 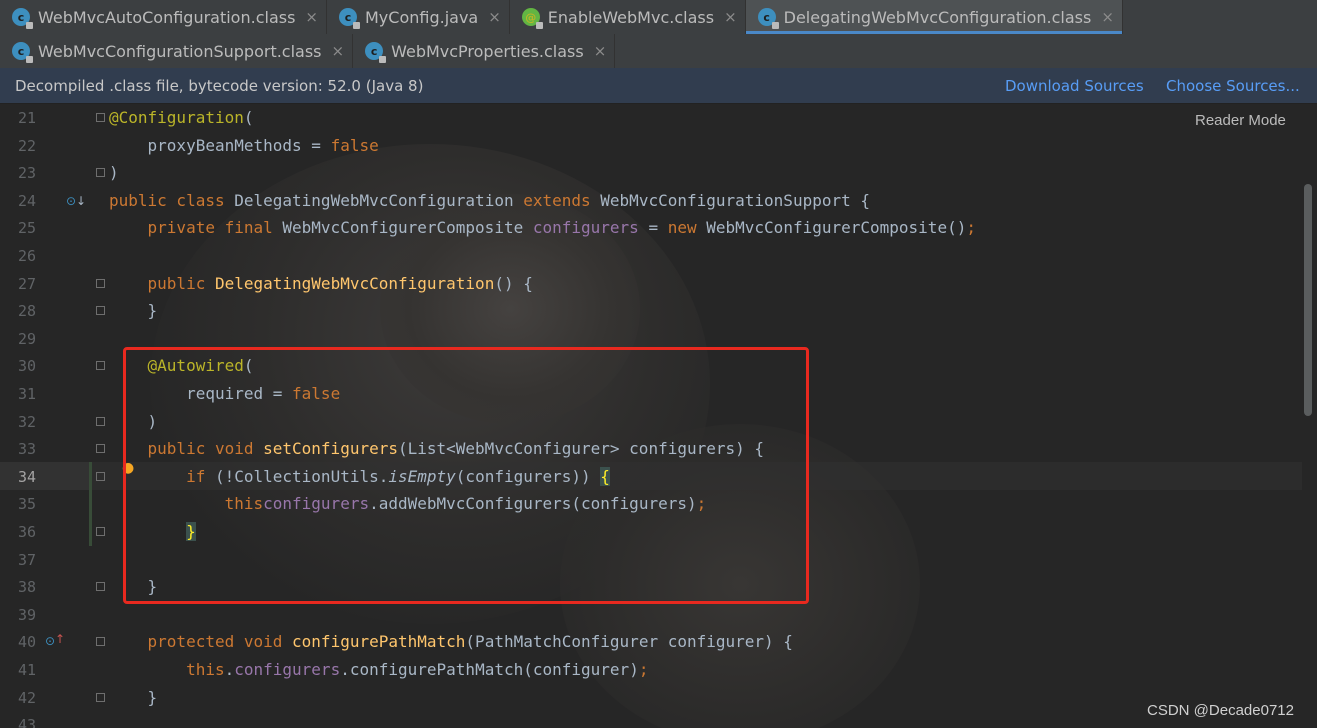 What do you see at coordinates (90, 504) in the screenshot?
I see `vcs-change-marker` at bounding box center [90, 504].